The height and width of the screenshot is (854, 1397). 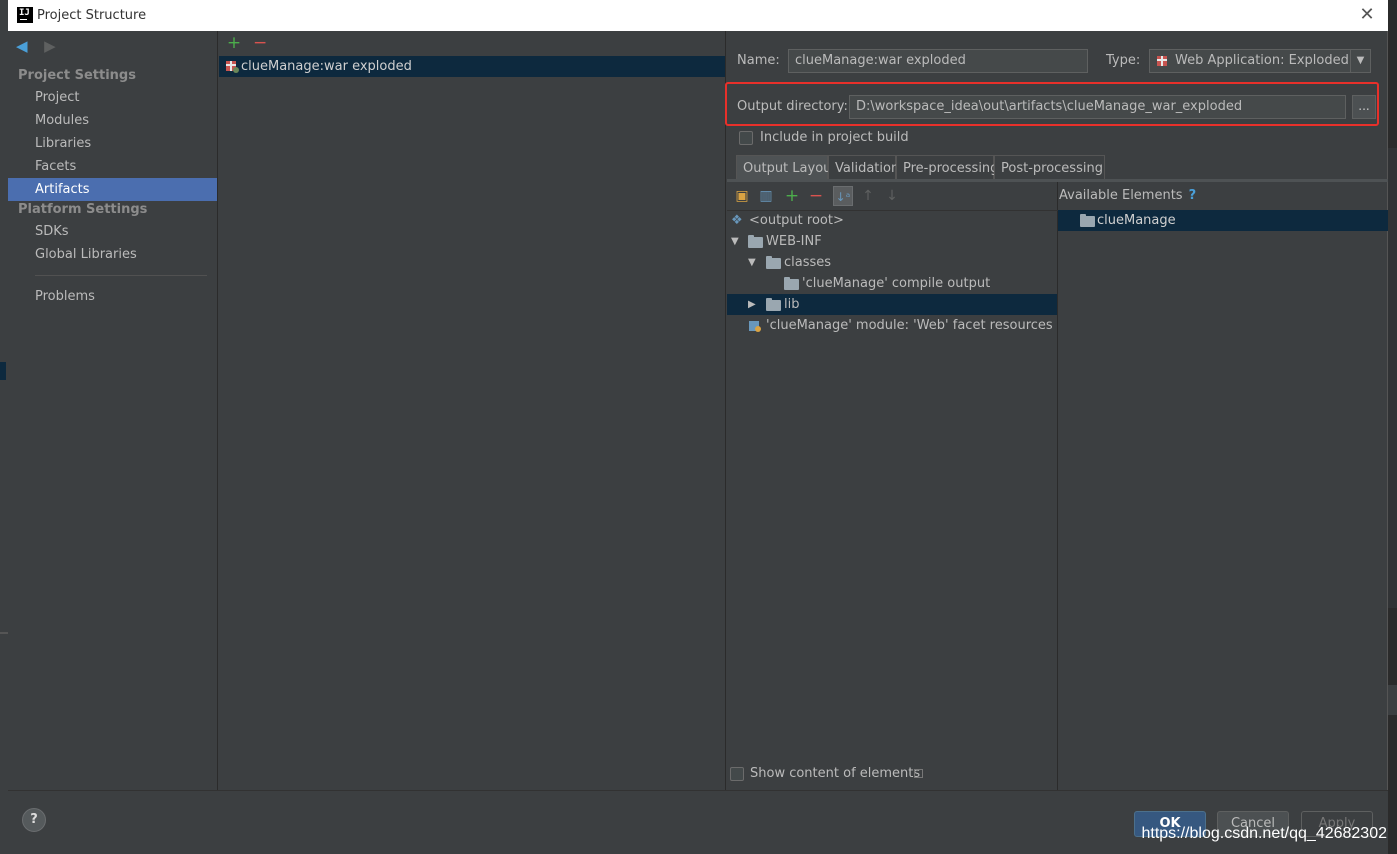 I want to click on nav-divider, so click(x=121, y=275).